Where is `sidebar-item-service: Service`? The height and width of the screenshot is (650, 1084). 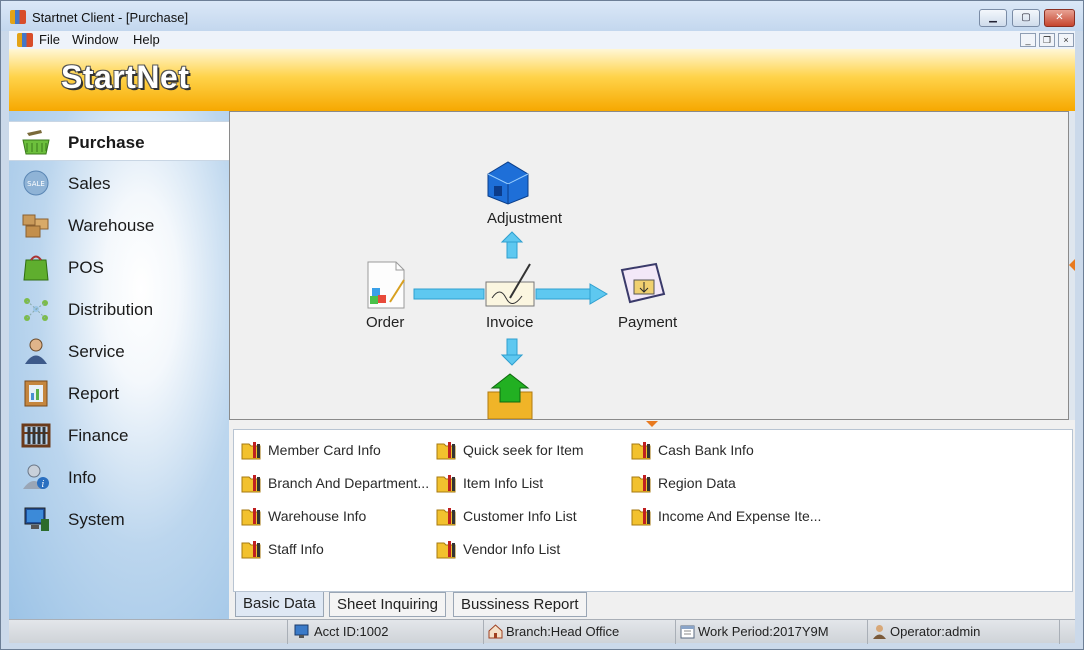 sidebar-item-service: Service is located at coordinates (119, 351).